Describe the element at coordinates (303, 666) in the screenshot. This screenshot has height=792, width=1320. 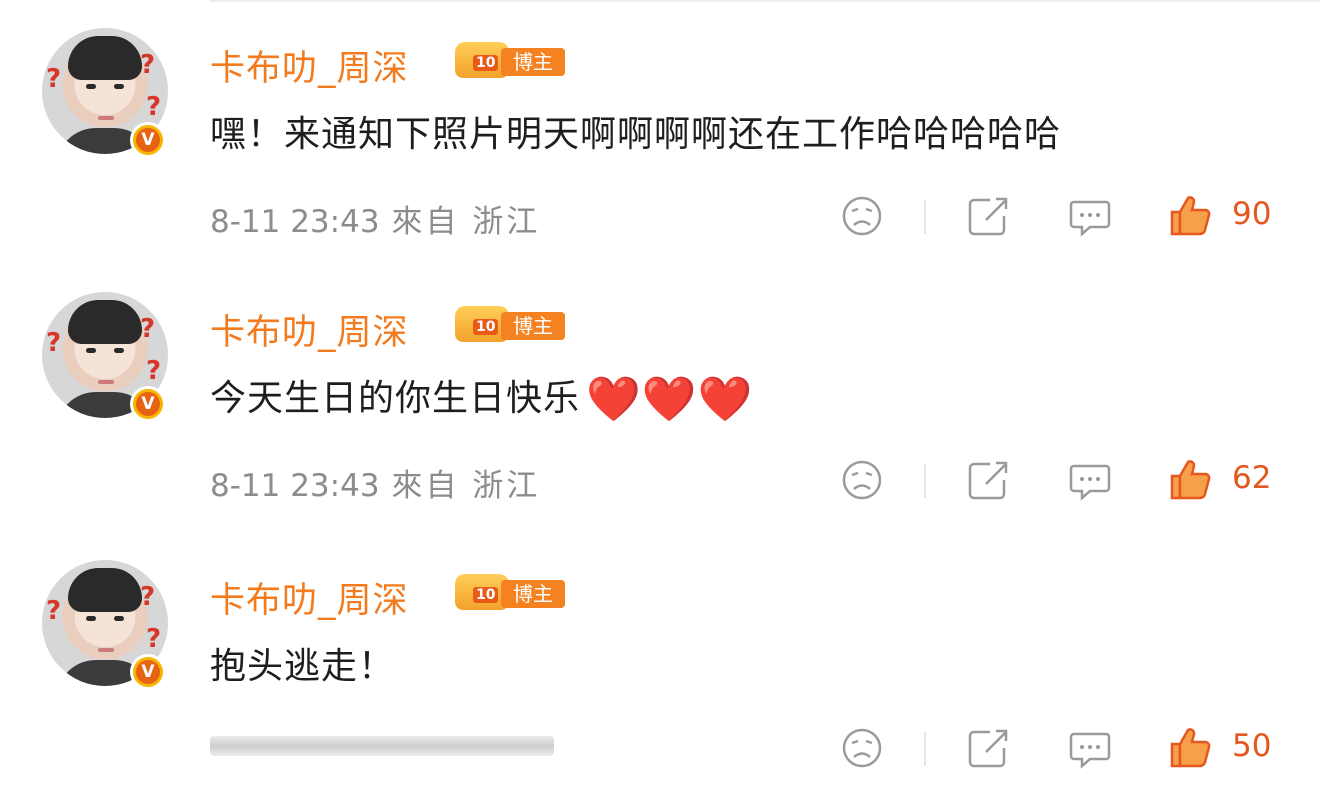
I see `comment-text: 抱头逃走！` at that location.